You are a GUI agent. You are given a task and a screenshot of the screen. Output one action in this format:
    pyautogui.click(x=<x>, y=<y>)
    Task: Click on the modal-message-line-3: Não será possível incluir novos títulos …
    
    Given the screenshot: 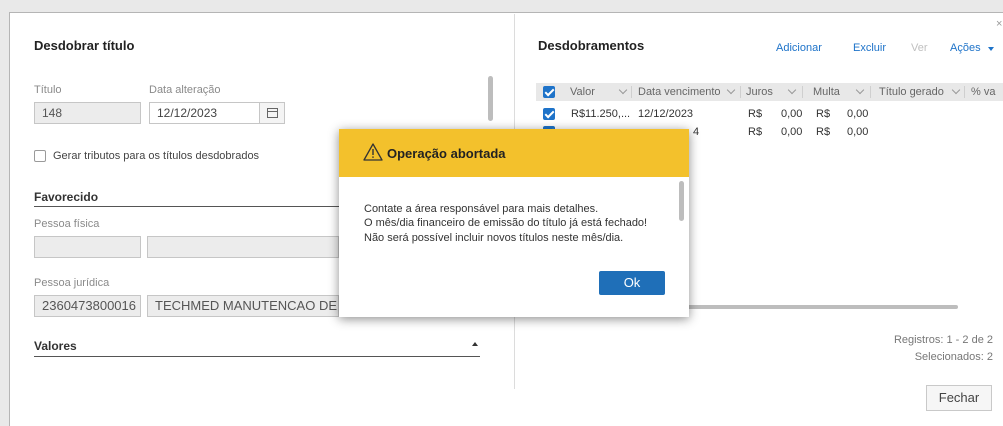 What is the action you would take?
    pyautogui.click(x=494, y=238)
    